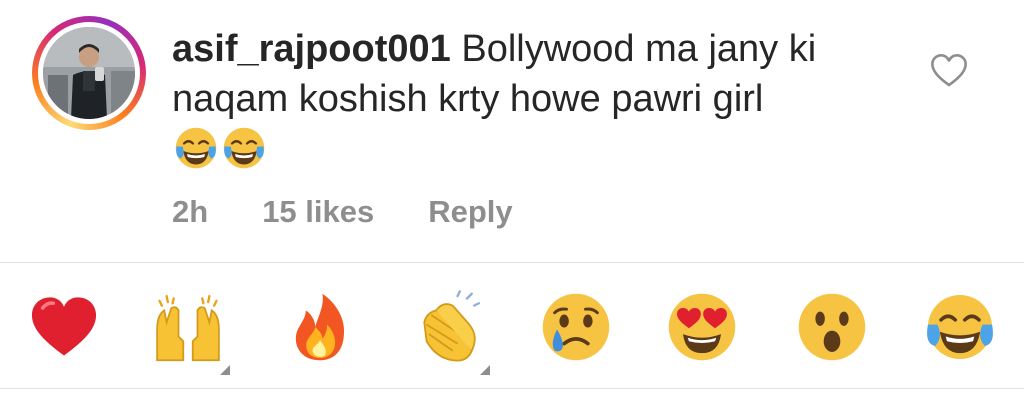 The image size is (1024, 406). Describe the element at coordinates (452, 326) in the screenshot. I see `clapping-hands-icon` at that location.